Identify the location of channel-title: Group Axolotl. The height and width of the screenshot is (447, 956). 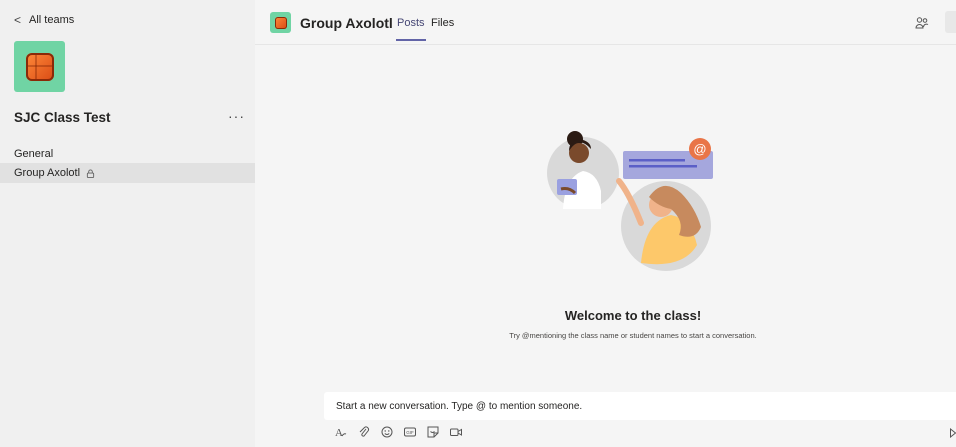
(346, 23).